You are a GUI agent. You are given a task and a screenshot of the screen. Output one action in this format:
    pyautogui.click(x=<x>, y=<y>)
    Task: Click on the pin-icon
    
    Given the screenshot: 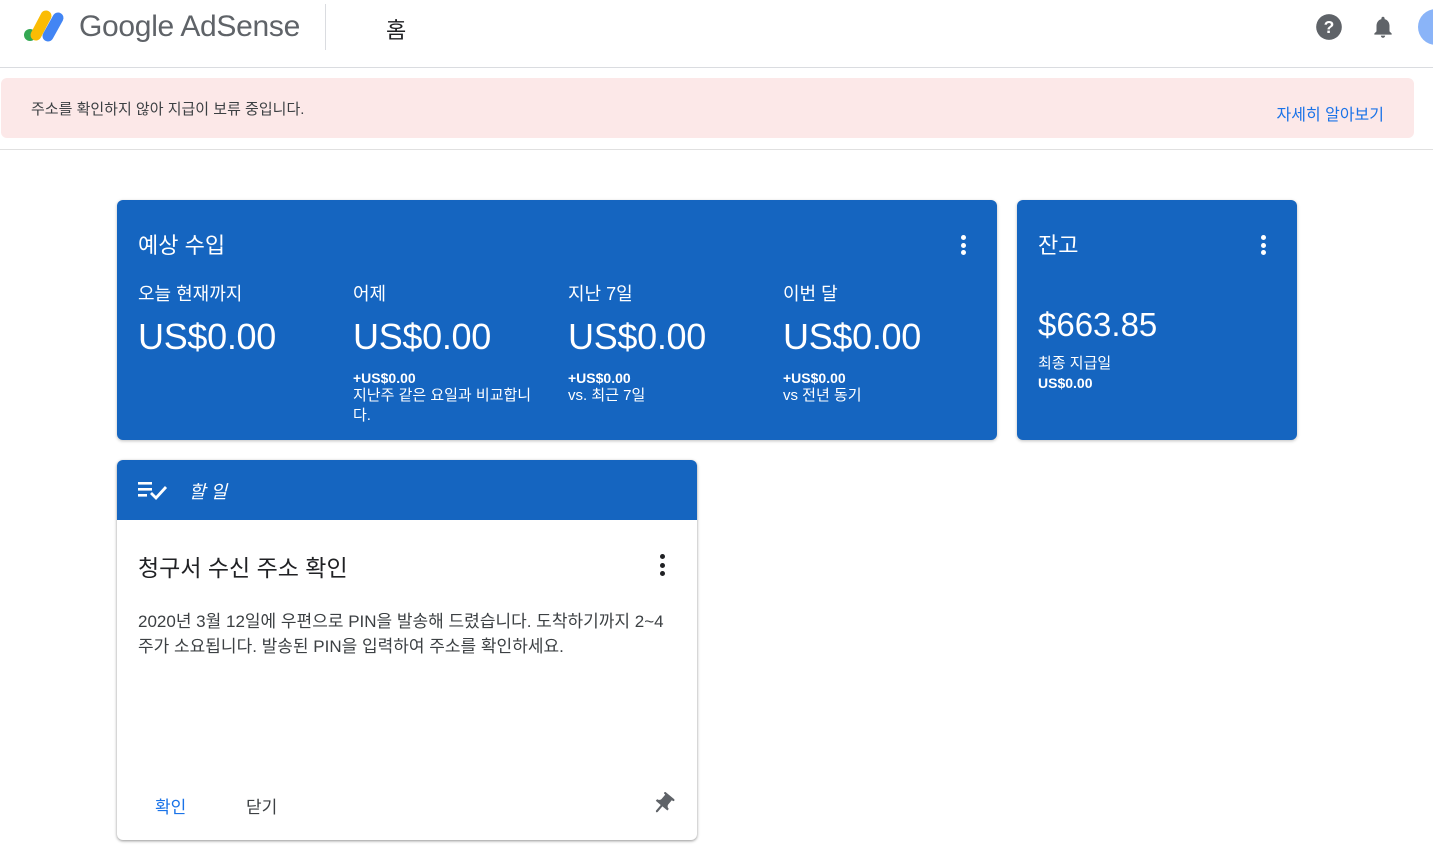 What is the action you would take?
    pyautogui.click(x=663, y=804)
    